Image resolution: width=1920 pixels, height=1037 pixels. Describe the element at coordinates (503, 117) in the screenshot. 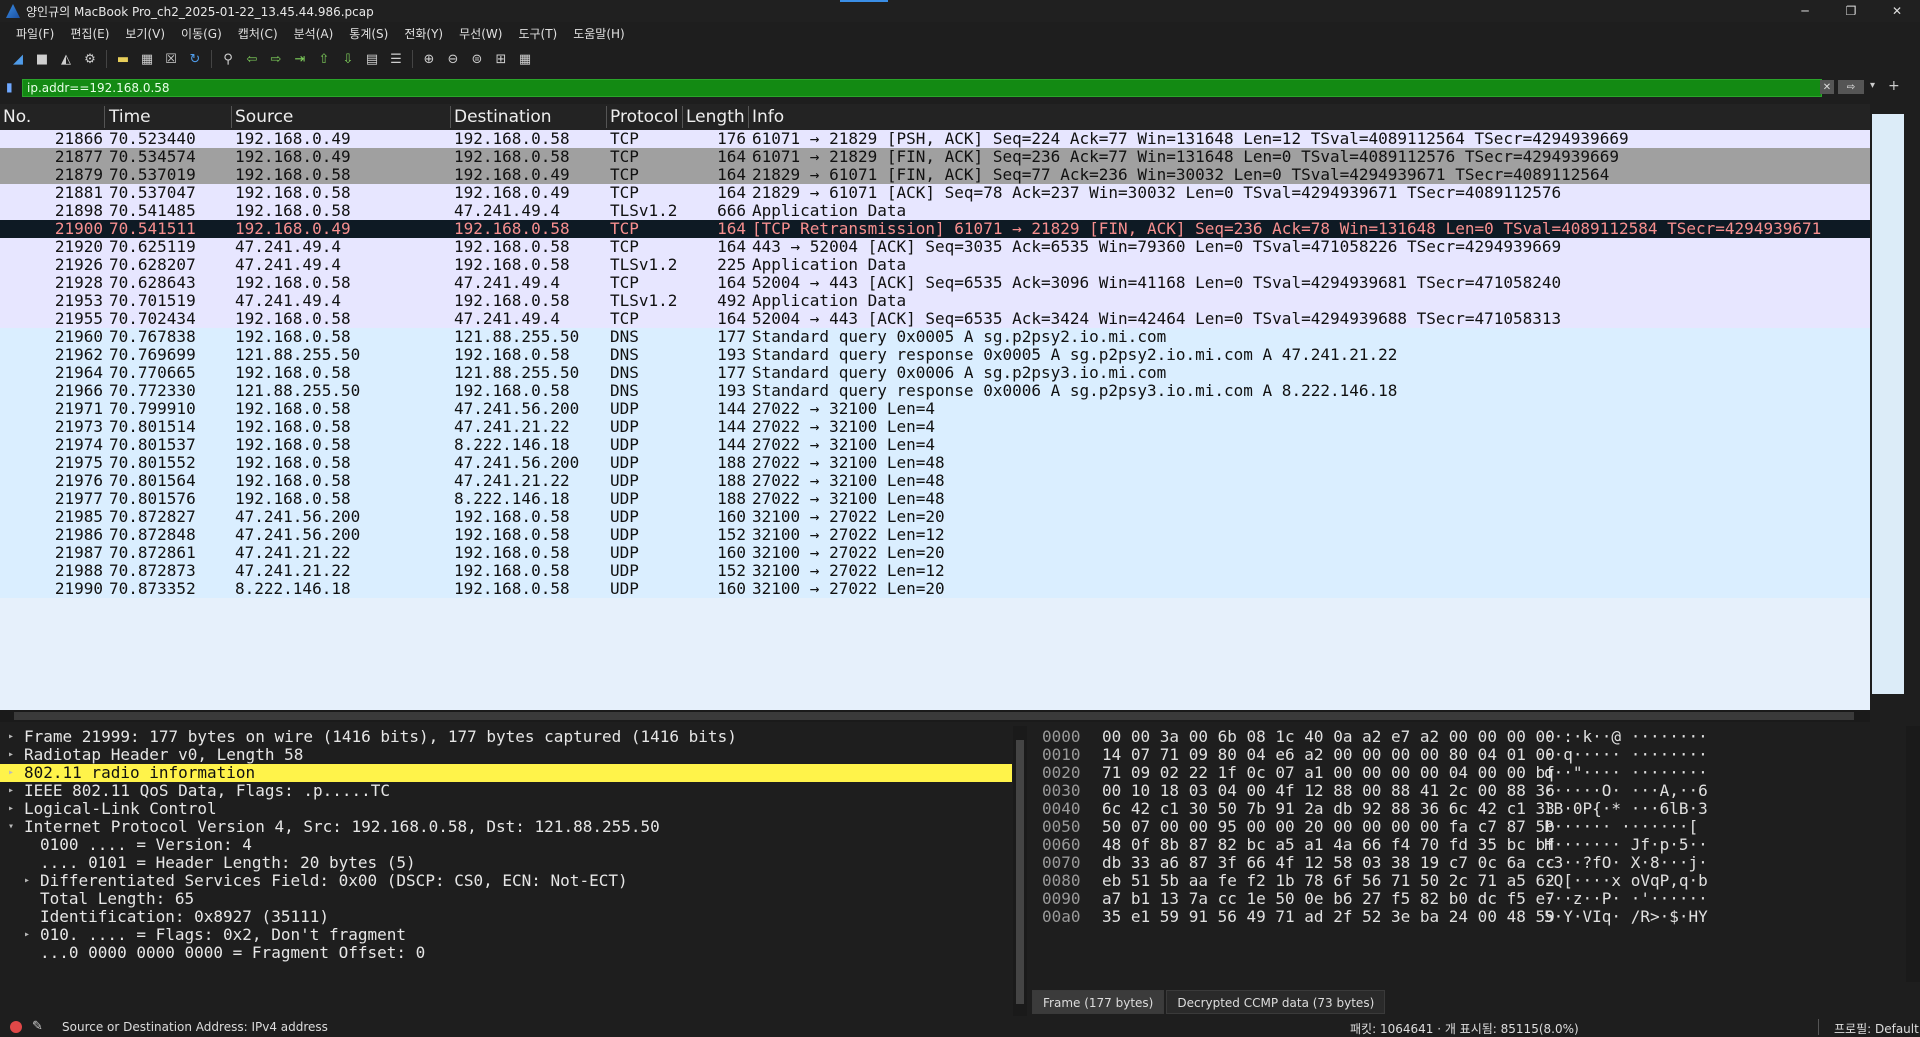

I see `column-header-destination: Destination` at that location.